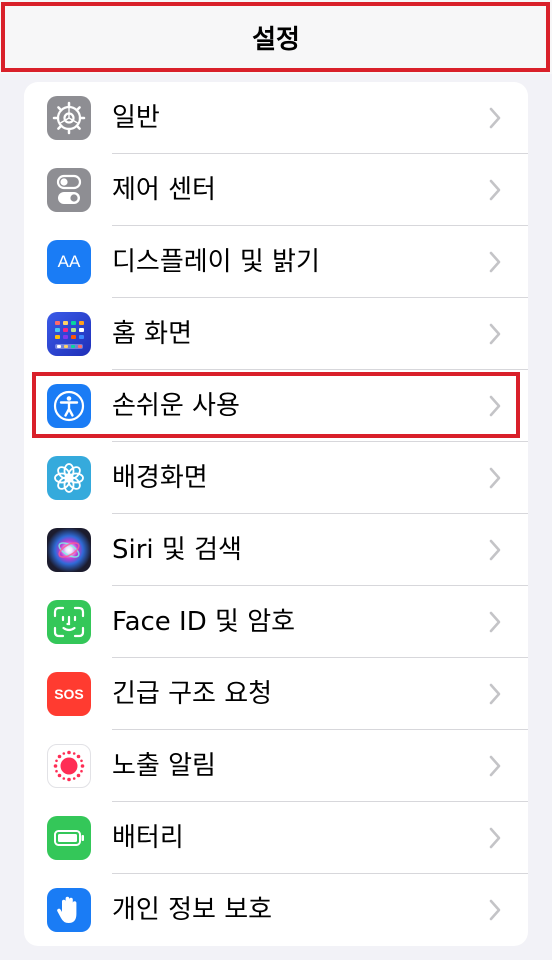  What do you see at coordinates (276, 334) in the screenshot?
I see `settings-row-home-screen: 홈 화면` at bounding box center [276, 334].